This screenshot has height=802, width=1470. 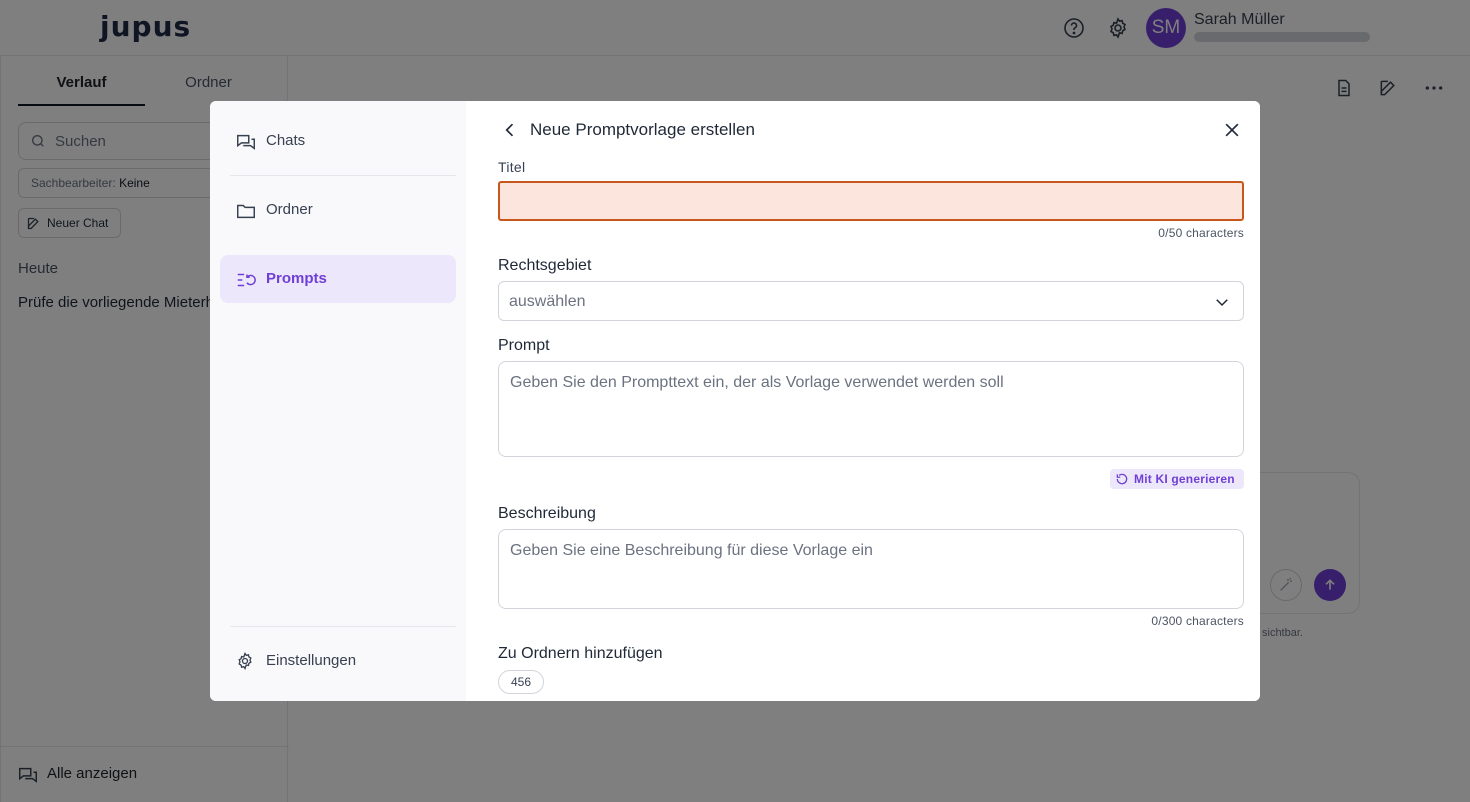 What do you see at coordinates (245, 661) in the screenshot?
I see `gear-icon` at bounding box center [245, 661].